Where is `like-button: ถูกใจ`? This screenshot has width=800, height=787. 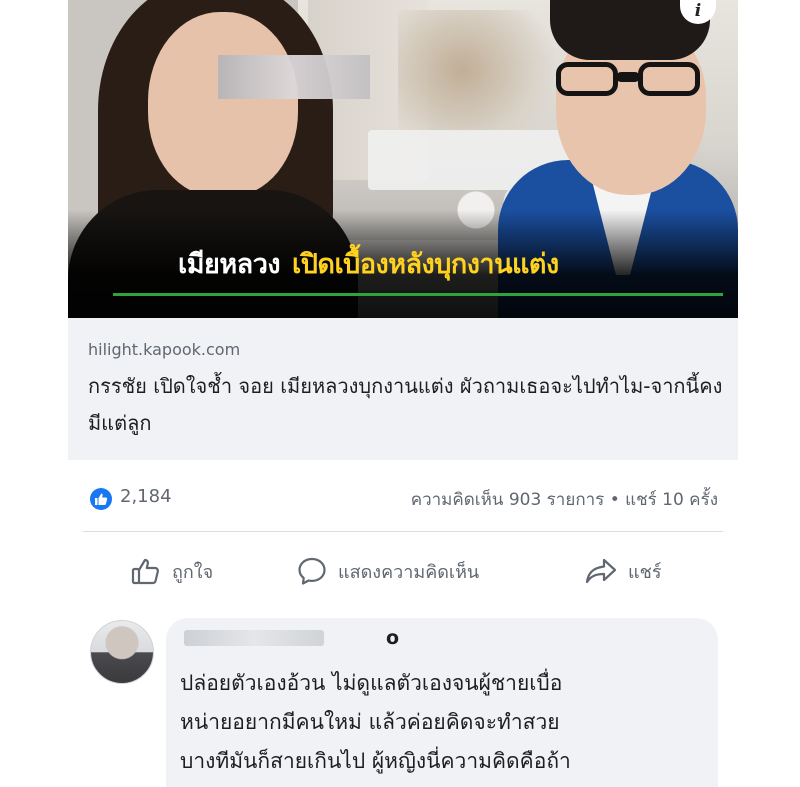 like-button: ถูกใจ is located at coordinates (171, 571).